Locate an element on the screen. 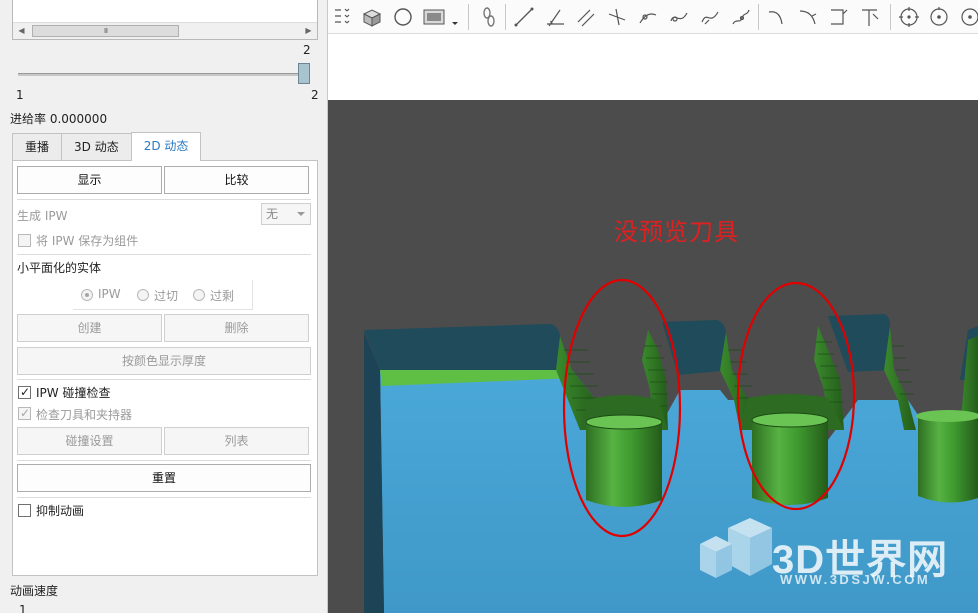 This screenshot has height=613, width=978. graphics-header-area is located at coordinates (653, 67).